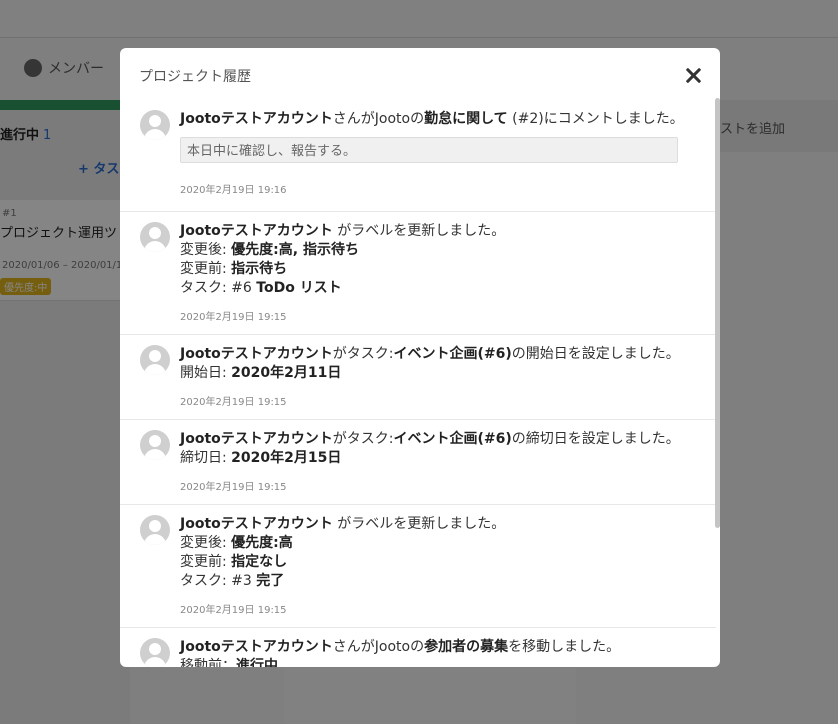 The width and height of the screenshot is (838, 724). I want to click on start-date: 開始日: 2020年2月11日, so click(261, 373).